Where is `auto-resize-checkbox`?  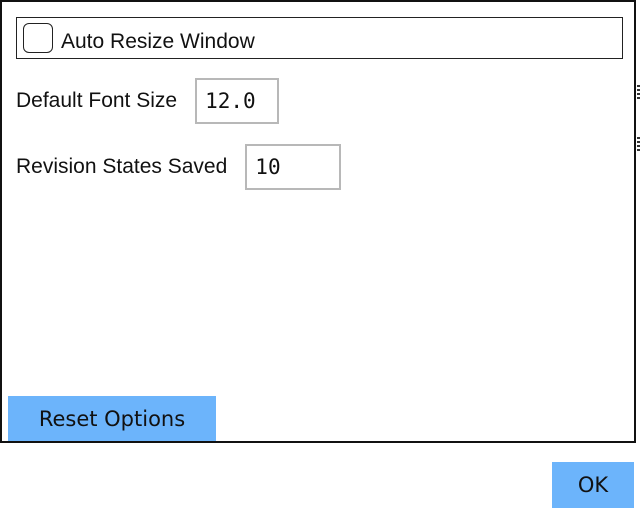 auto-resize-checkbox is located at coordinates (38, 38).